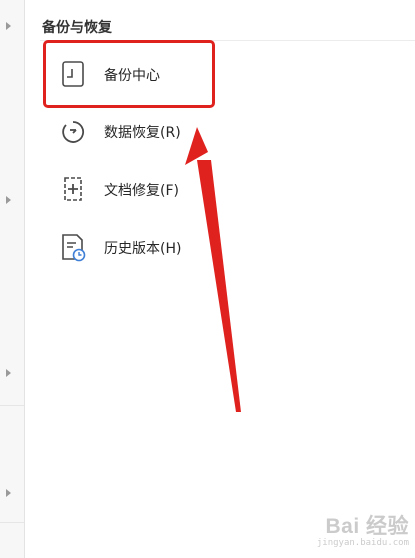  Describe the element at coordinates (367, 526) in the screenshot. I see `watermark-logo: Bai 经验` at that location.